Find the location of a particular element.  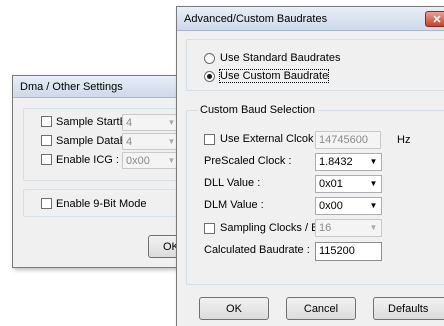

cancel-label: Cancel is located at coordinates (321, 308).